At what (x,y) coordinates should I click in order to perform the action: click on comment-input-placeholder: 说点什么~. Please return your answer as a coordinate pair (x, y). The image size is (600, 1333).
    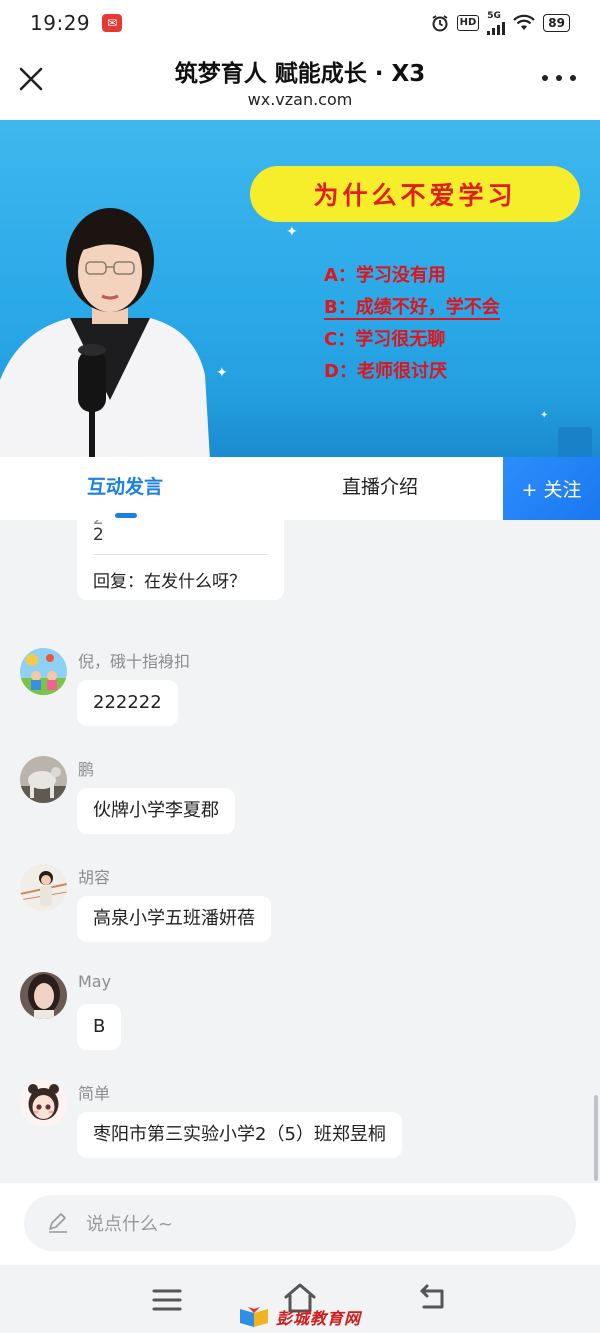
    Looking at the image, I should click on (130, 1224).